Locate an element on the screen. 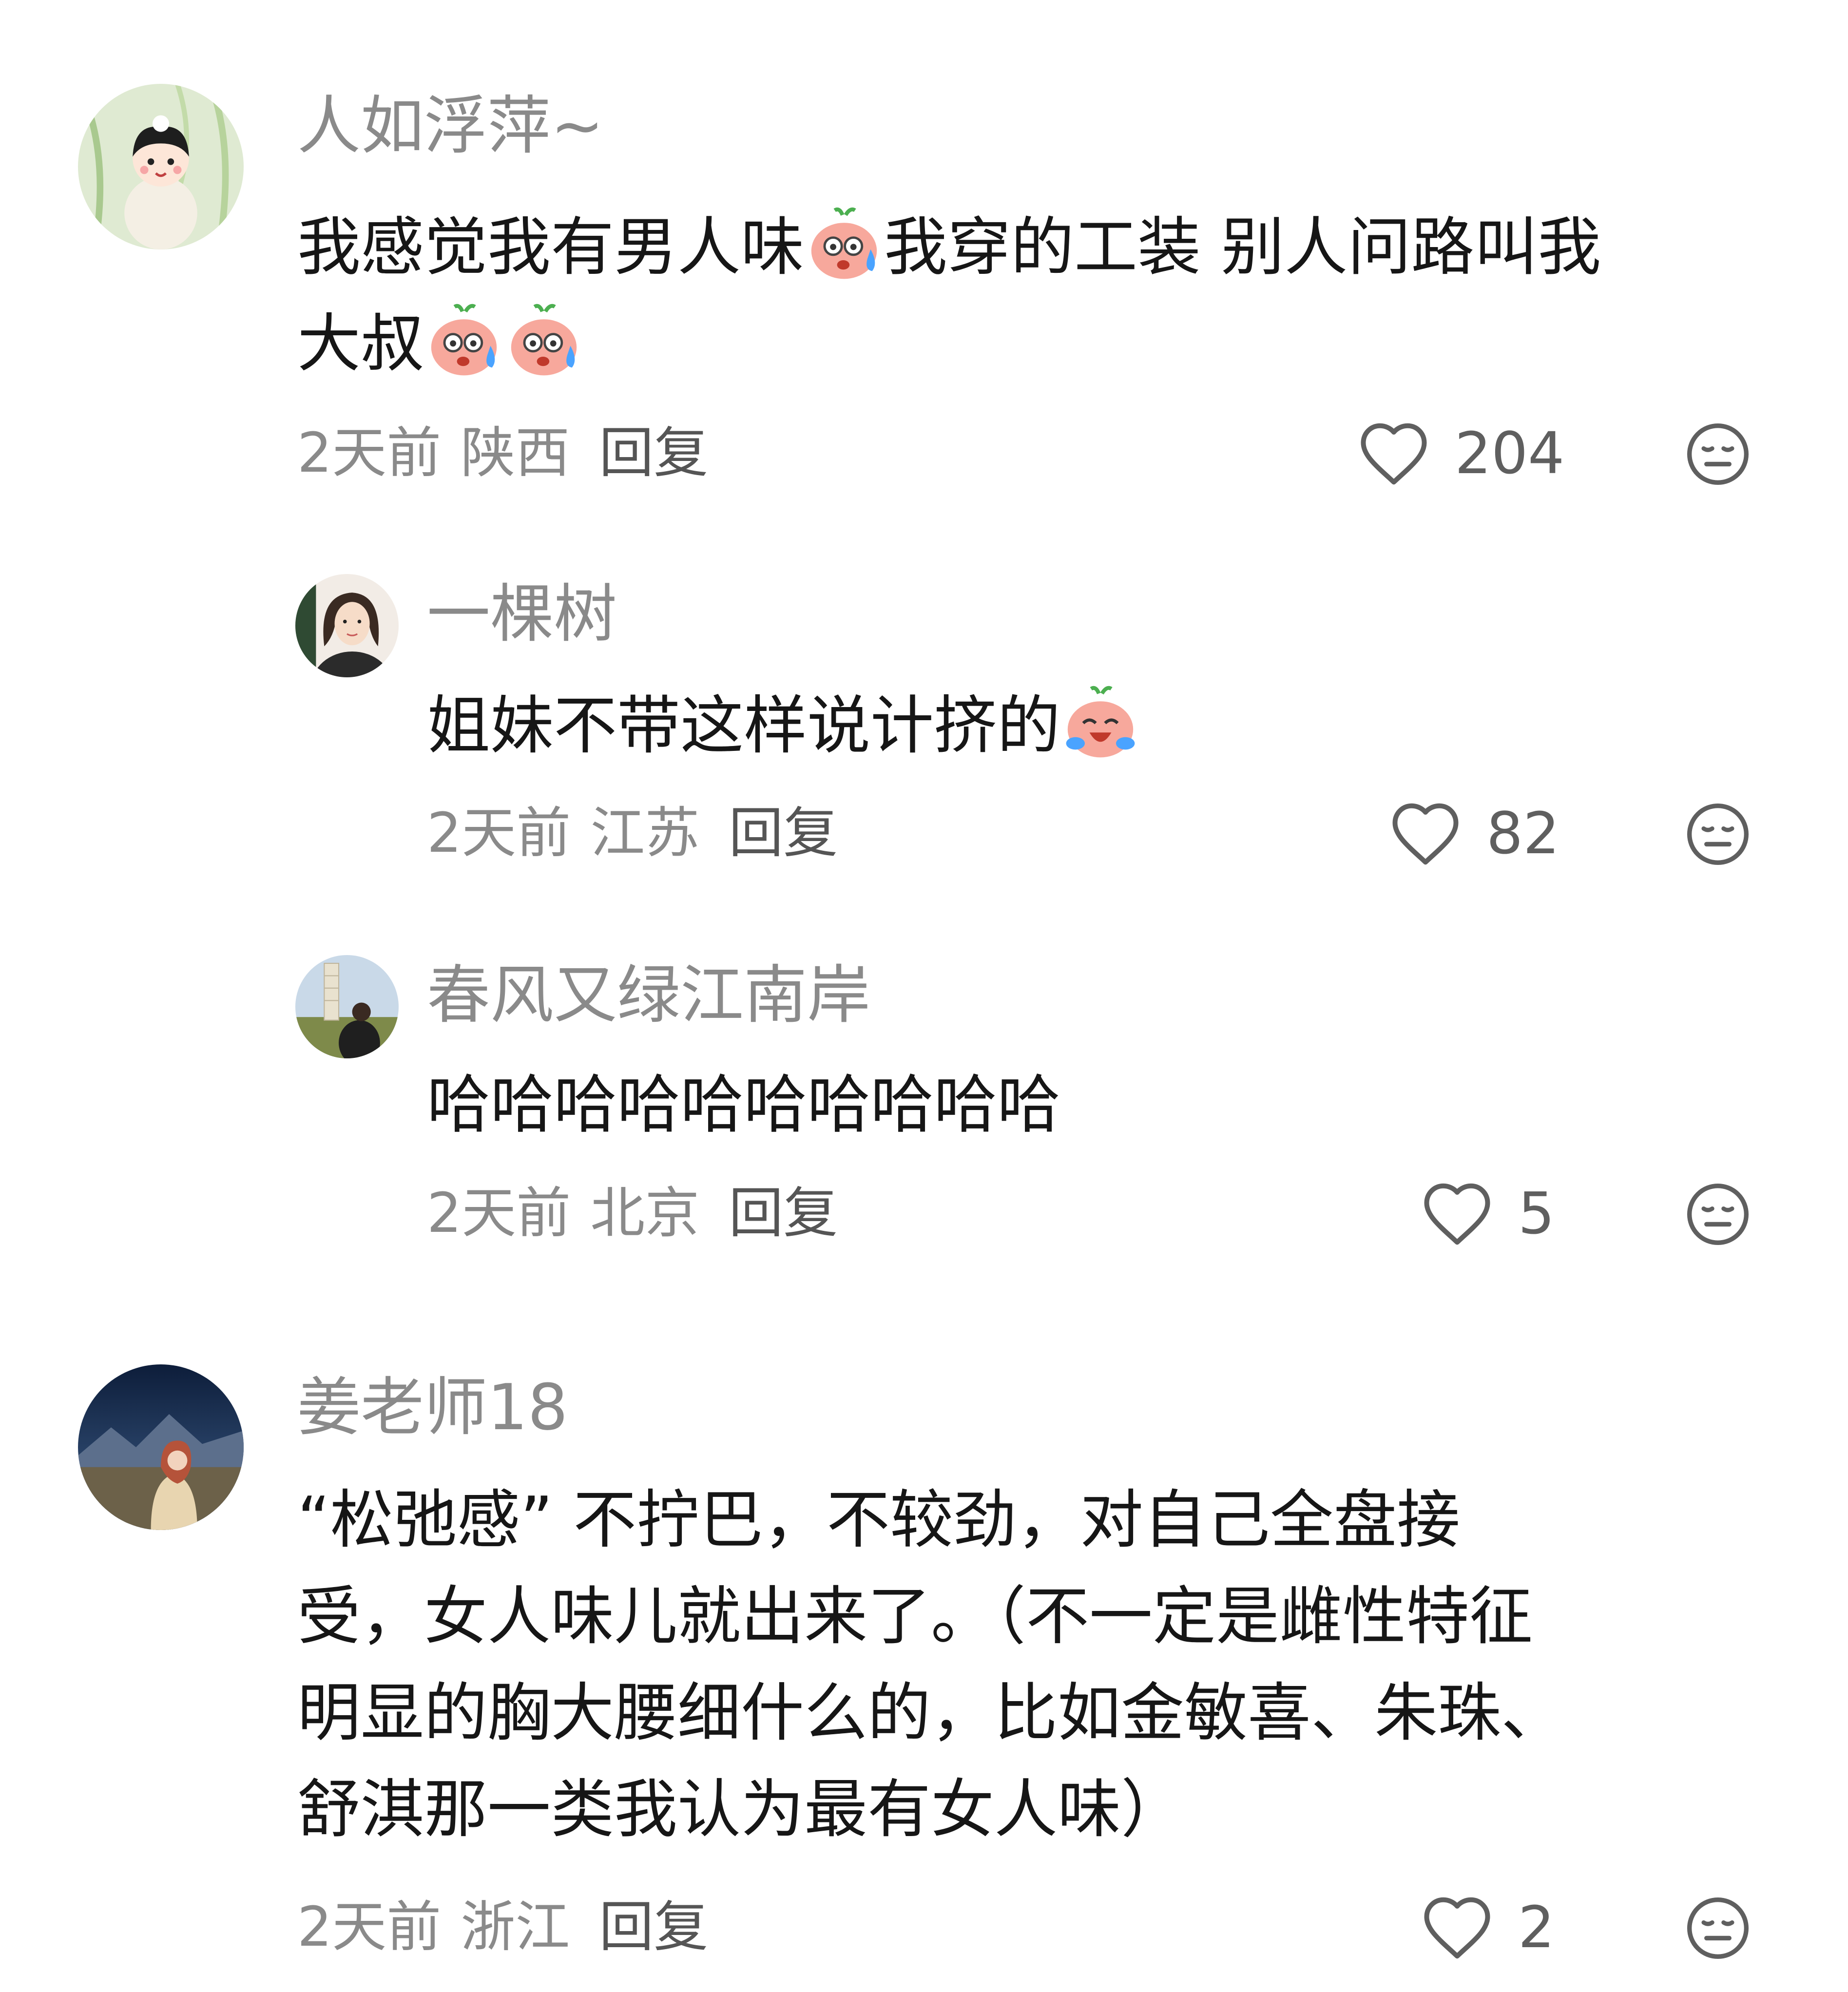 The width and height of the screenshot is (1848, 1992). username: 人如浮萍~ is located at coordinates (450, 126).